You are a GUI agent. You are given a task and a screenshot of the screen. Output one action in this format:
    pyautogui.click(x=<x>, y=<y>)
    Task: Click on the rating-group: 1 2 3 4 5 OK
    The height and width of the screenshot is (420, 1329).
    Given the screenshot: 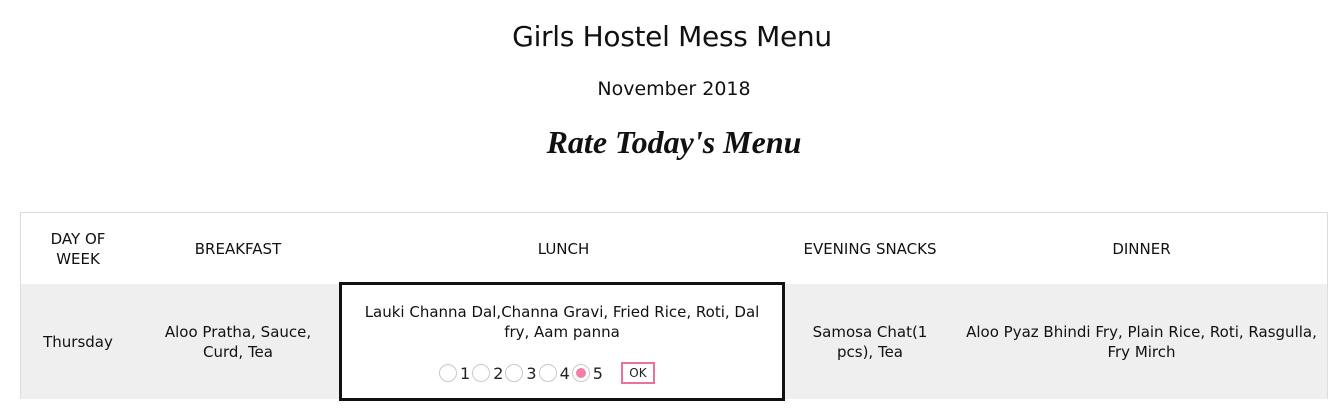 What is the action you would take?
    pyautogui.click(x=547, y=373)
    